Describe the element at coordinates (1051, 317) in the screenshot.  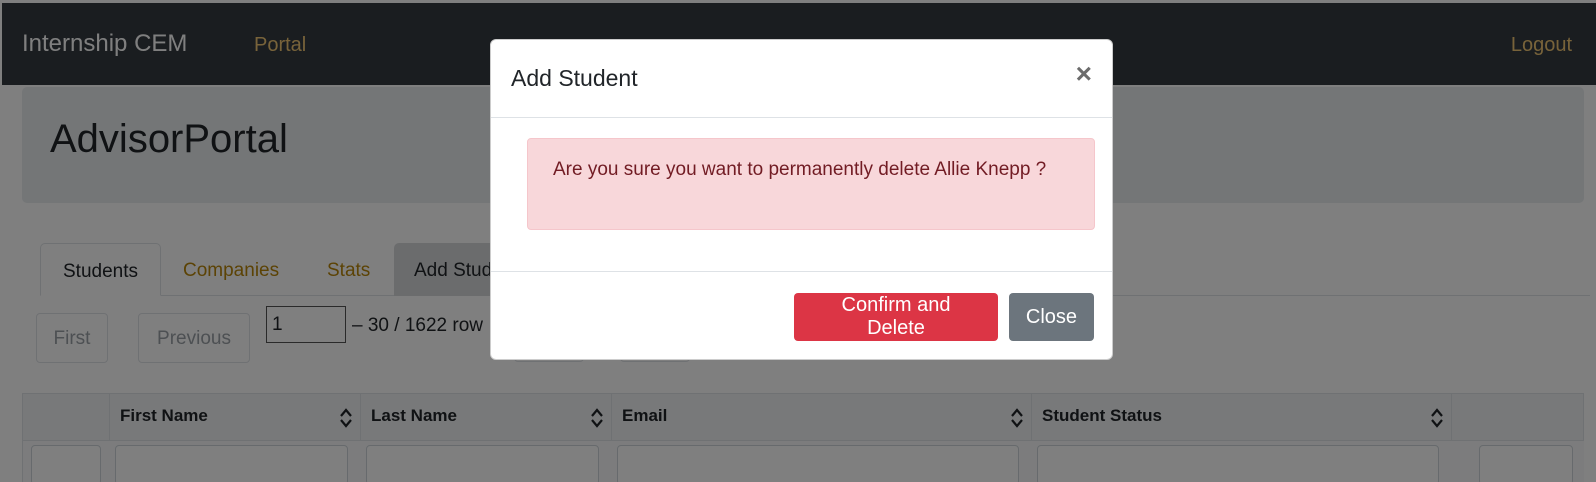
I see `close-button: Close` at that location.